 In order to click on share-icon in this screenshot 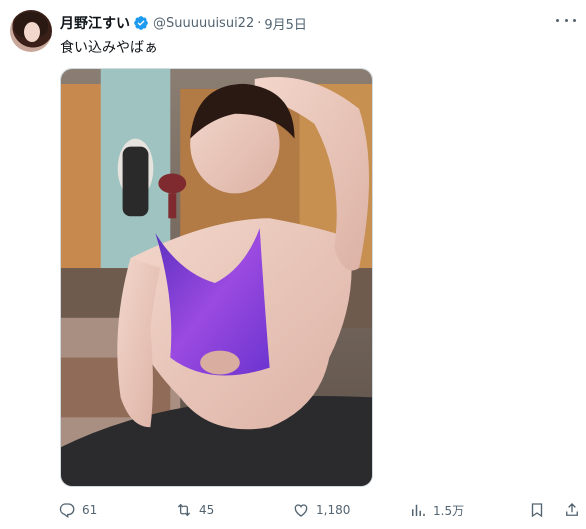, I will do `click(572, 509)`.